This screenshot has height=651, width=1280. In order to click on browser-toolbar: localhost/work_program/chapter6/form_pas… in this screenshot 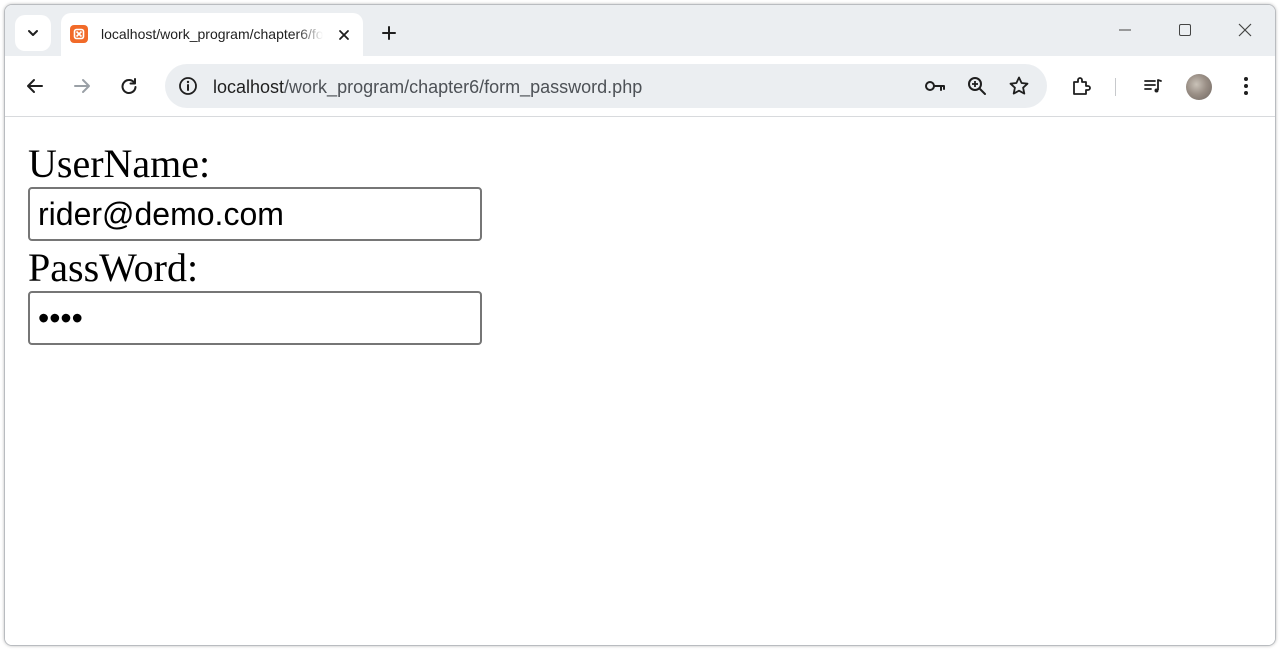, I will do `click(640, 86)`.